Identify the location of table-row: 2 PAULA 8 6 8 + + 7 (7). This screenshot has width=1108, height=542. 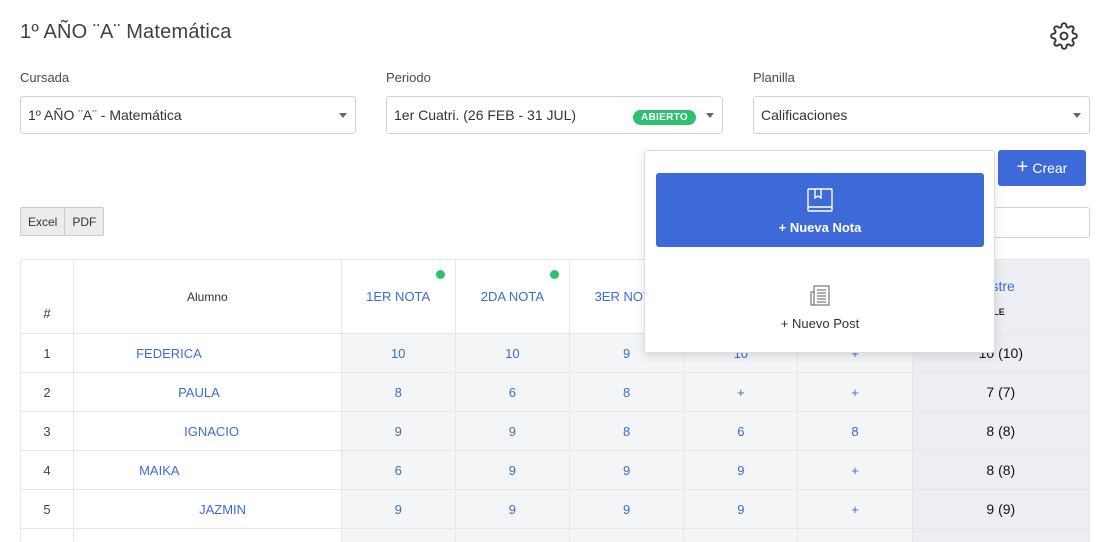
(555, 392).